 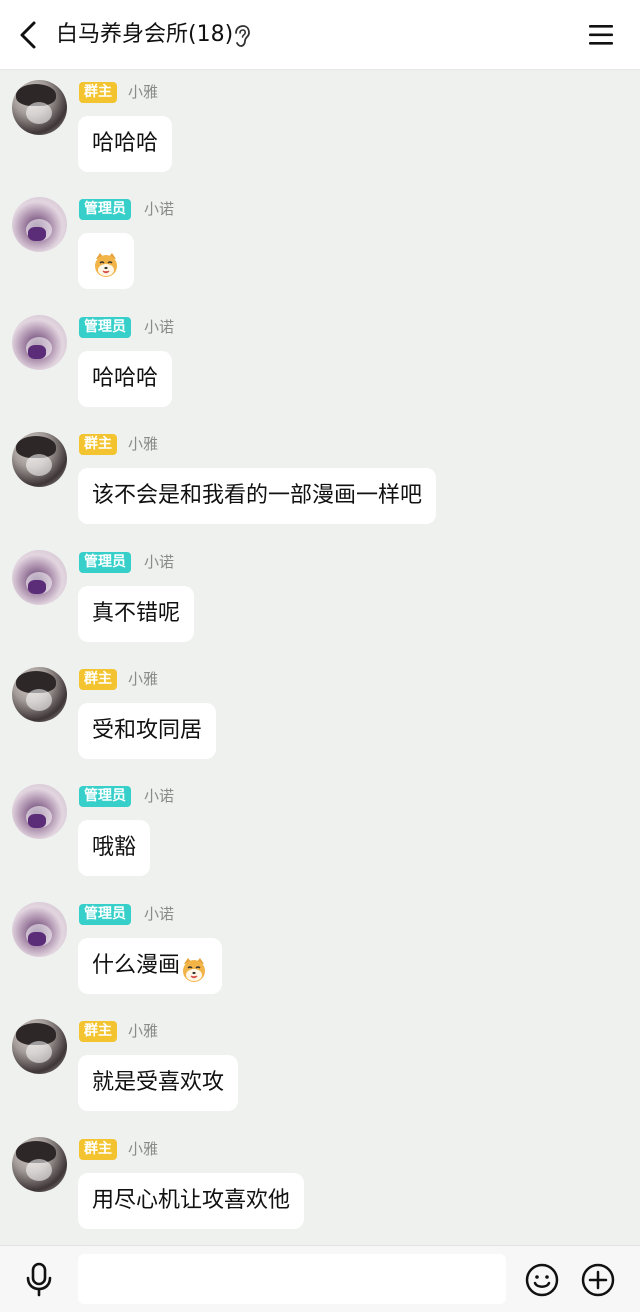 I want to click on menu-button, so click(x=601, y=35).